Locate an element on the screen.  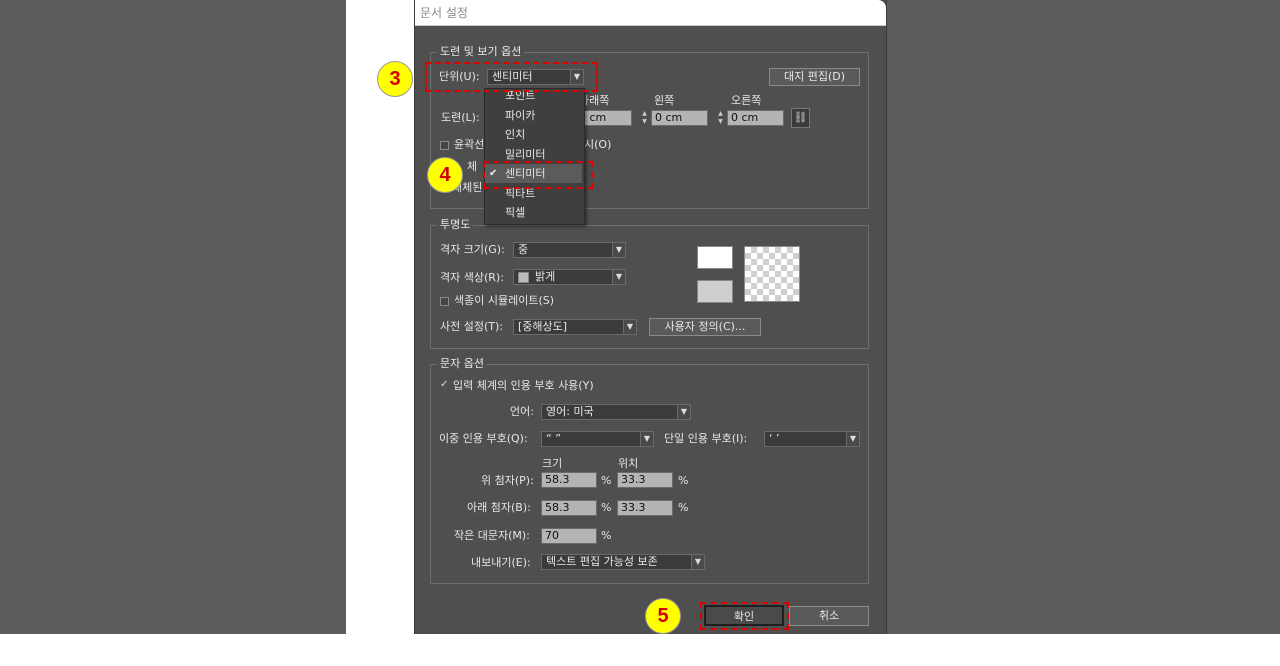
edit-pasteboard-button: 대지 편집(D) is located at coordinates (814, 77).